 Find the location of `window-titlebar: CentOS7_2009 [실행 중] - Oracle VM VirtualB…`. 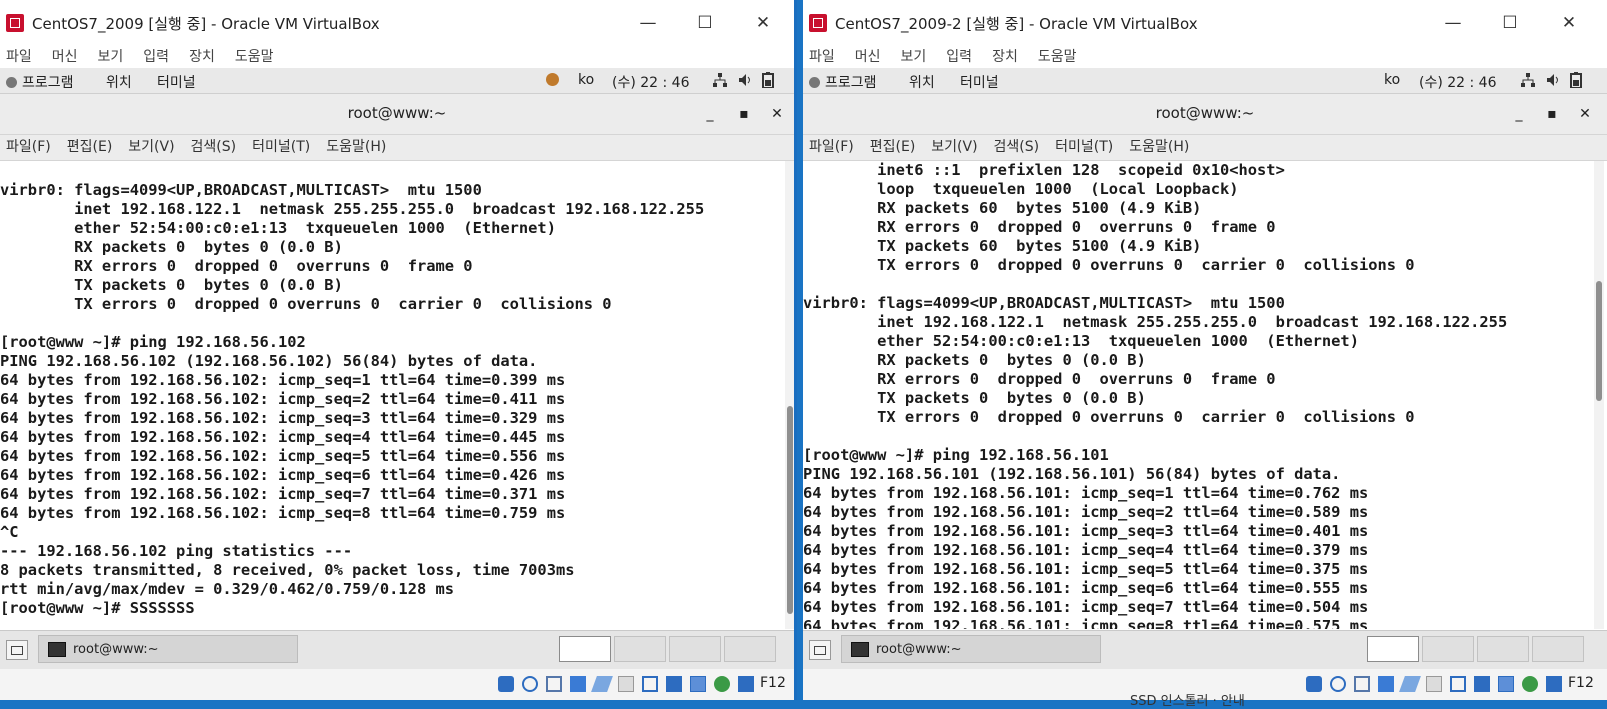

window-titlebar: CentOS7_2009 [실행 중] - Oracle VM VirtualB… is located at coordinates (397, 23).